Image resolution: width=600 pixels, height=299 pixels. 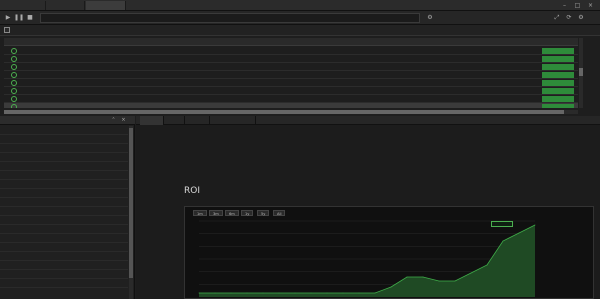 What do you see at coordinates (113, 120) in the screenshot?
I see `pin-icon: ⌃` at bounding box center [113, 120].